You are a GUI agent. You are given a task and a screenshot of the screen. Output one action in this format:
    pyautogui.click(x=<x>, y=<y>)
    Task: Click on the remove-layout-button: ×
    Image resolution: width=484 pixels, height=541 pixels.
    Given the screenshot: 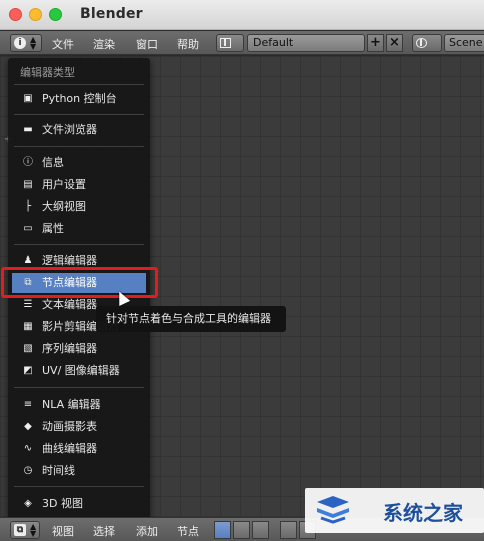 What is the action you would take?
    pyautogui.click(x=394, y=43)
    